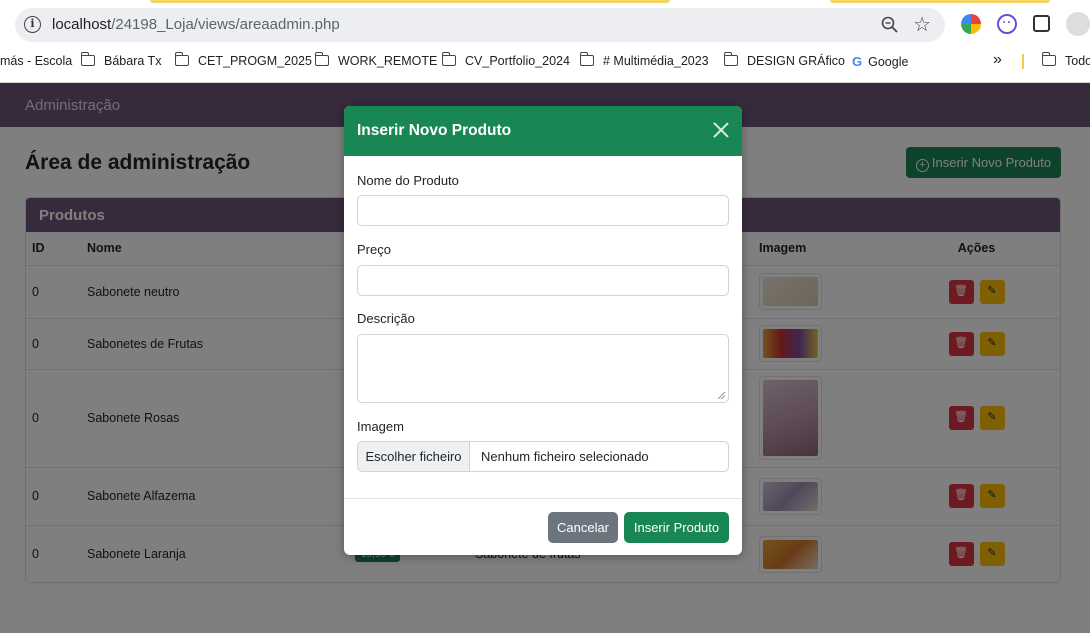 This screenshot has width=1090, height=633. Describe the element at coordinates (857, 61) in the screenshot. I see `google-icon: G` at that location.